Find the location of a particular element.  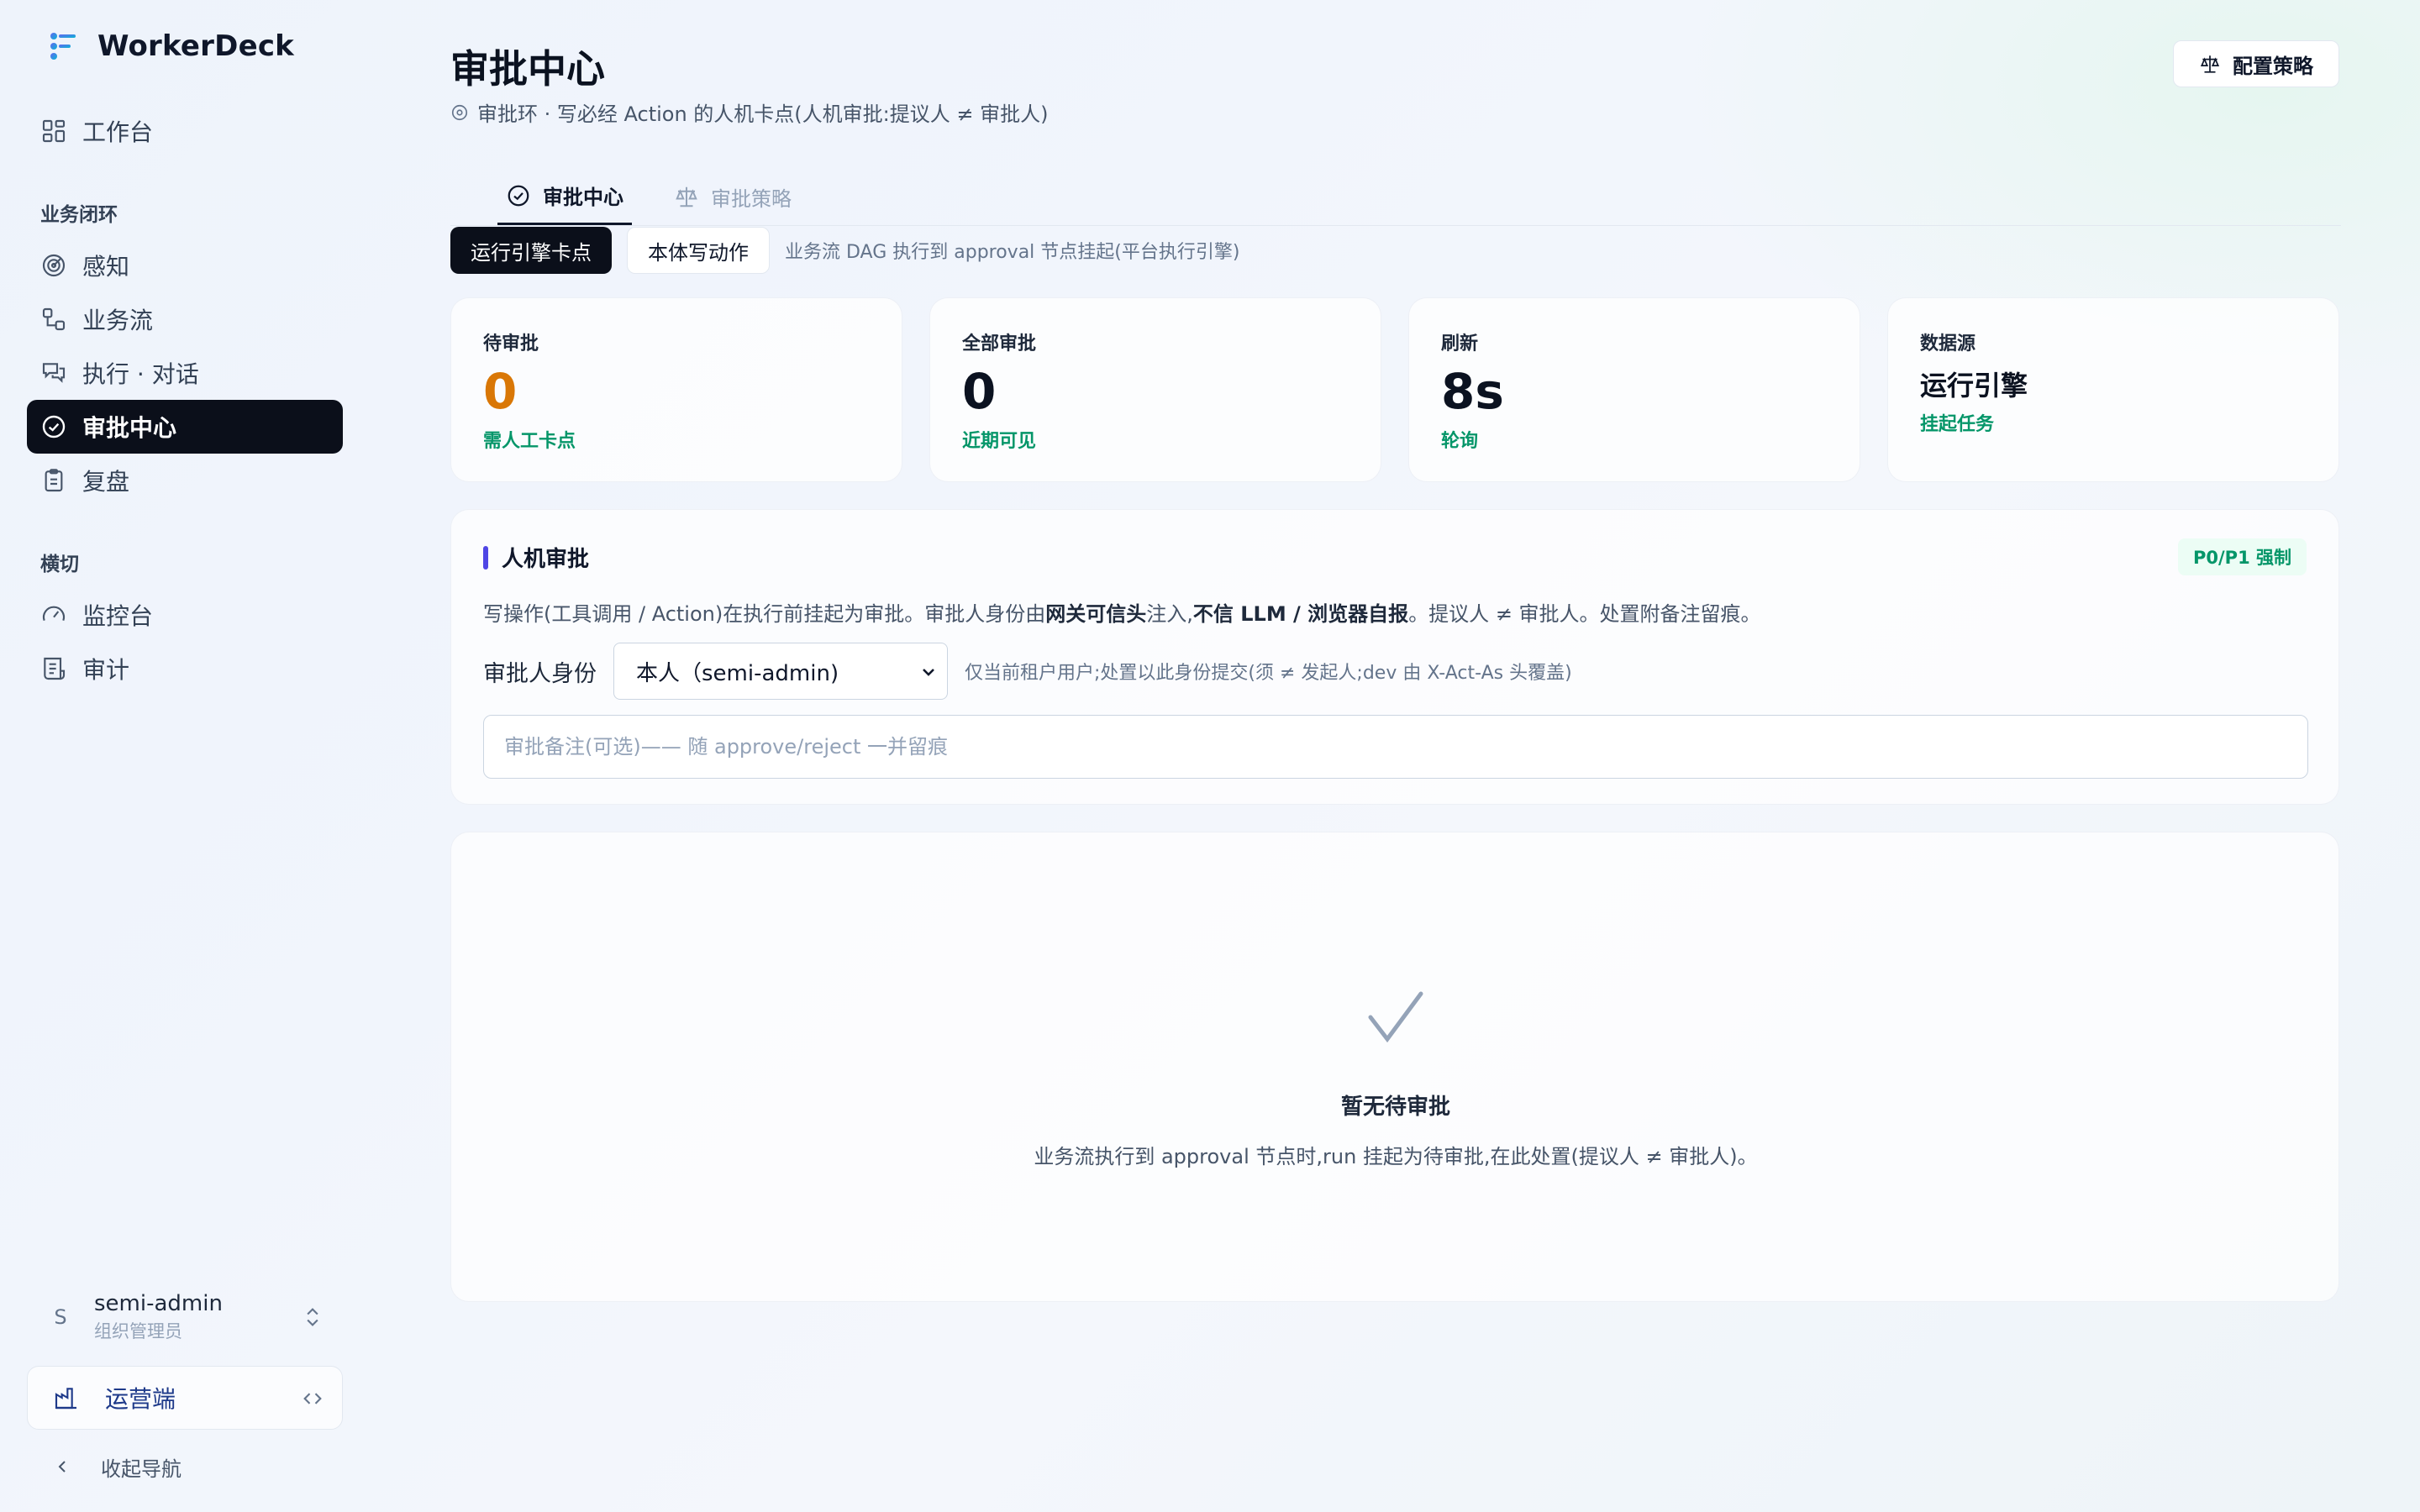

desc-text: 注入, is located at coordinates (1169, 614).